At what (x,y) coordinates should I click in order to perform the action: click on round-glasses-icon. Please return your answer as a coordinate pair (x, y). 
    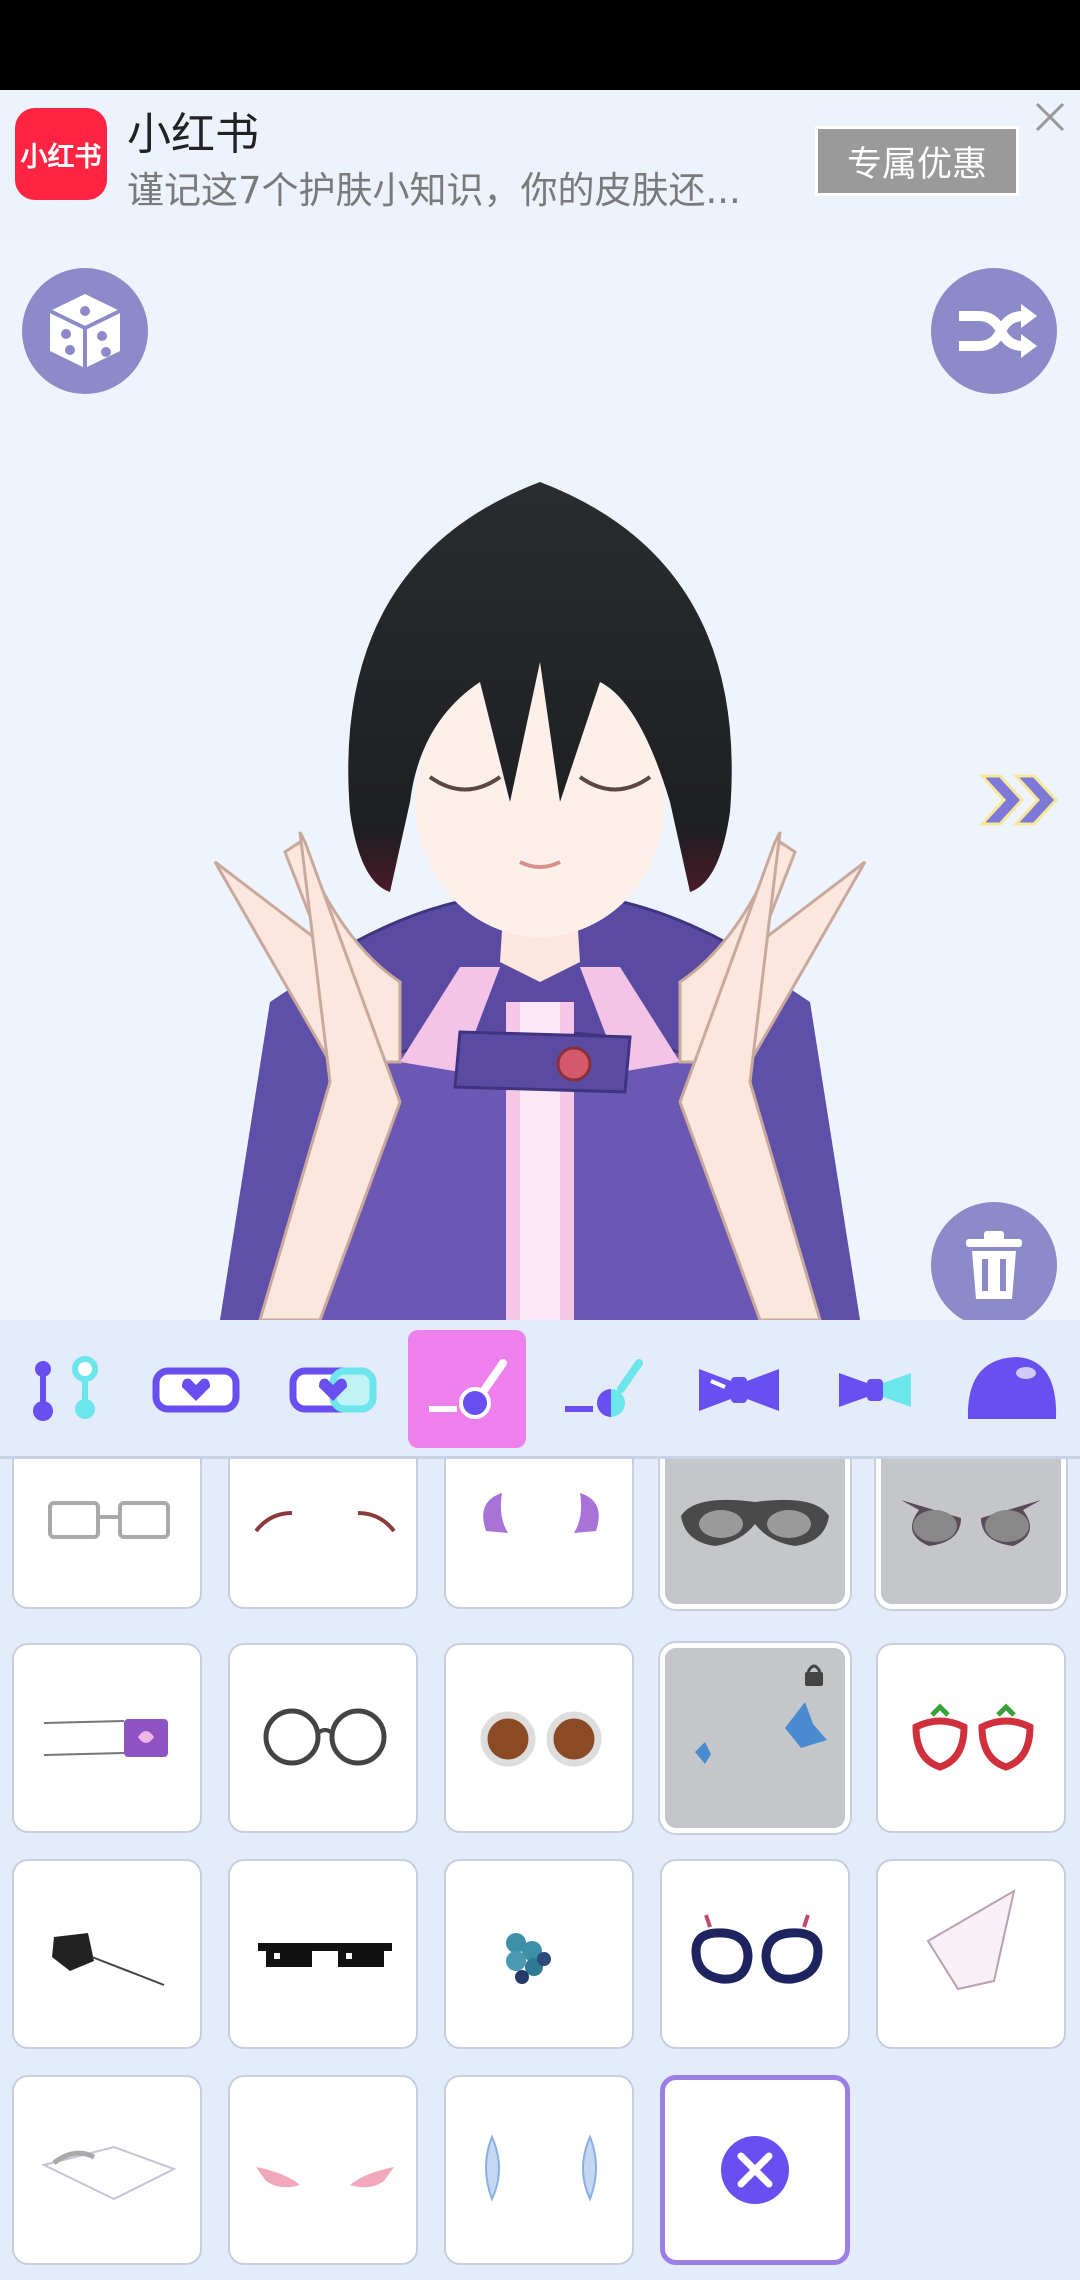
    Looking at the image, I should click on (325, 1737).